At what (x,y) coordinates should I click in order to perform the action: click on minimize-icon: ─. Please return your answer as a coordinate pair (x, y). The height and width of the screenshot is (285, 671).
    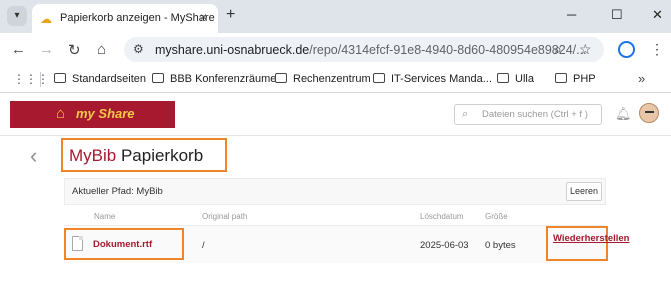
    Looking at the image, I should click on (571, 14).